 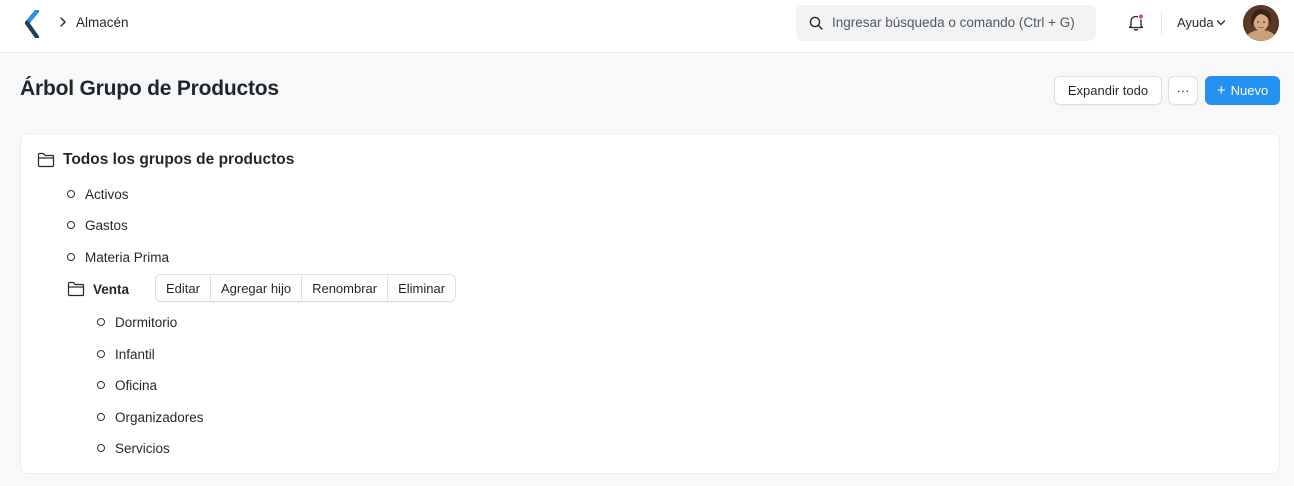 I want to click on tree-node-dormitorio: Dormitorio, so click(x=137, y=322).